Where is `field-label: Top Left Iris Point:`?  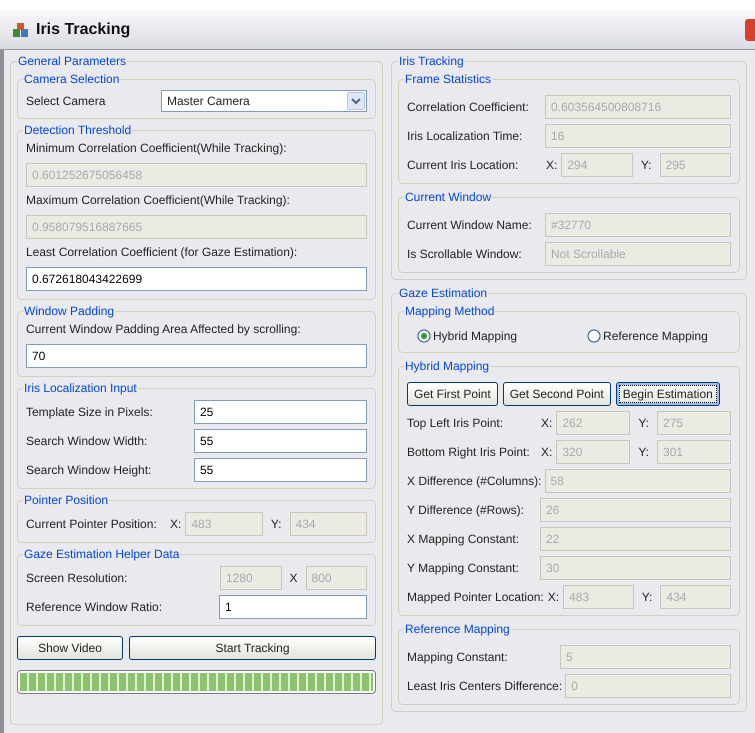 field-label: Top Left Iris Point: is located at coordinates (455, 423).